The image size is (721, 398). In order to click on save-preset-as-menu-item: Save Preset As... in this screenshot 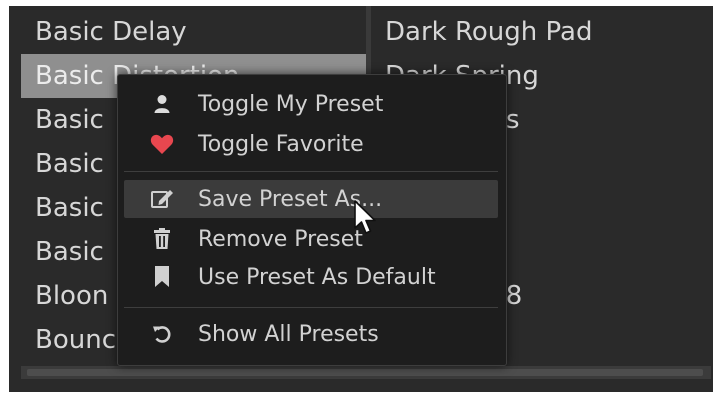, I will do `click(311, 199)`.